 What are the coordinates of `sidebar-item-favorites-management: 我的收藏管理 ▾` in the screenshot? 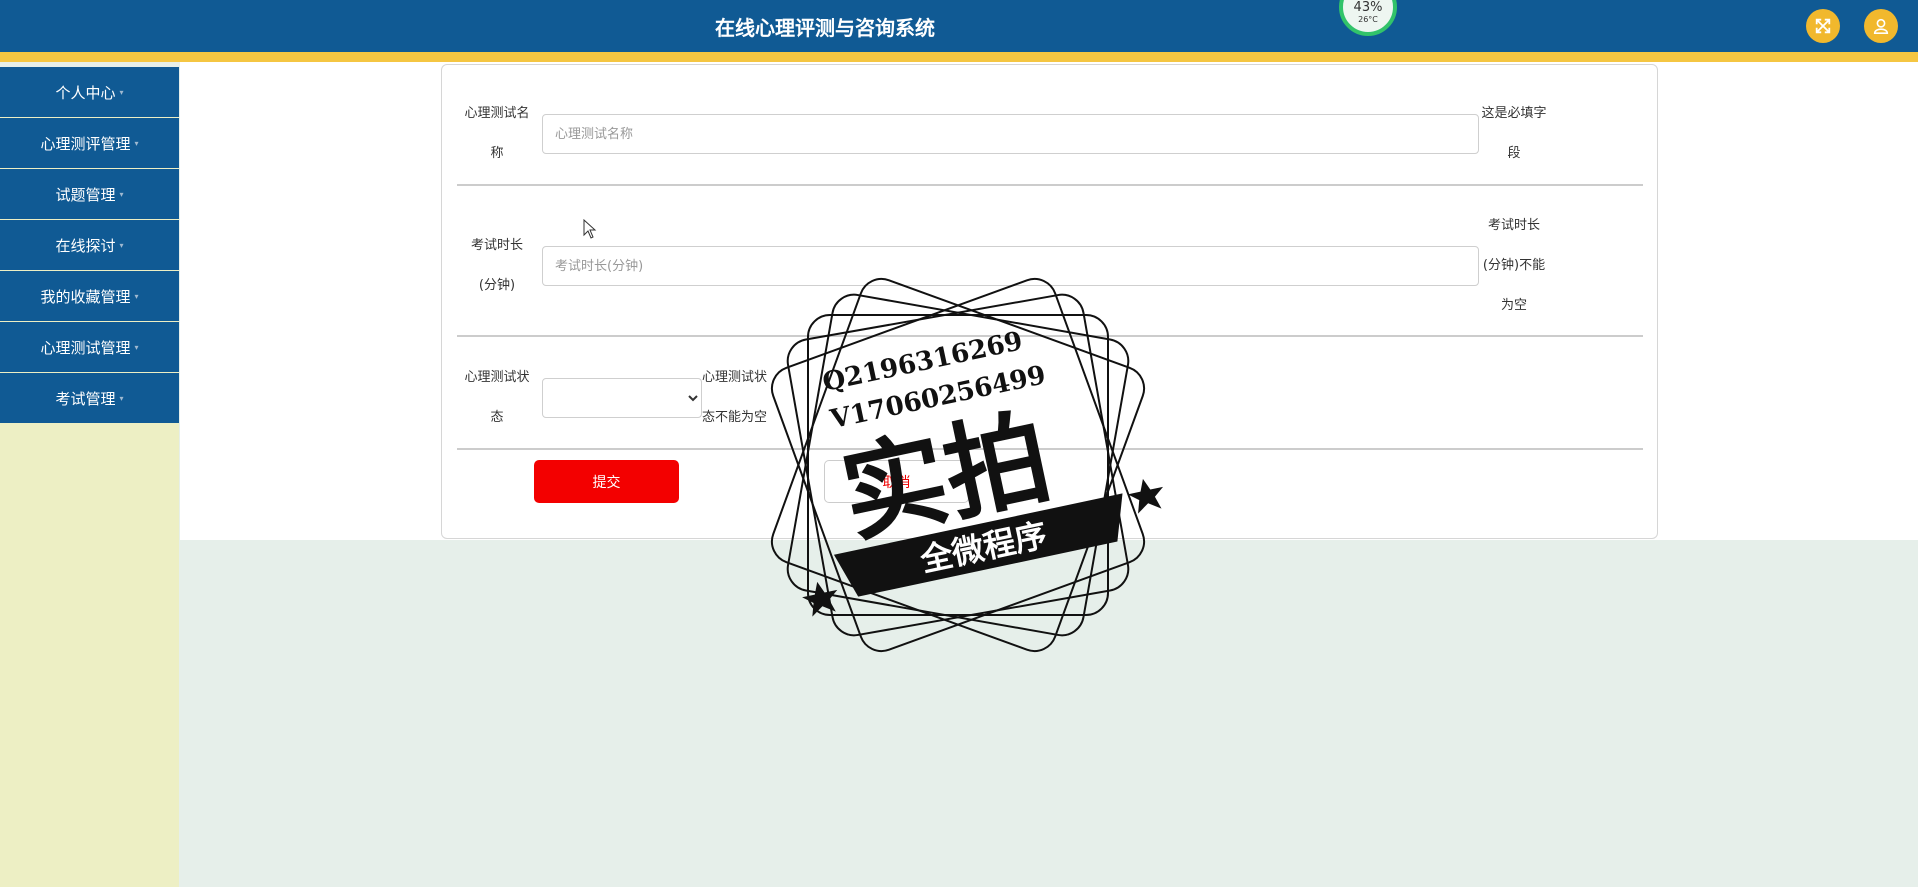 It's located at (89, 296).